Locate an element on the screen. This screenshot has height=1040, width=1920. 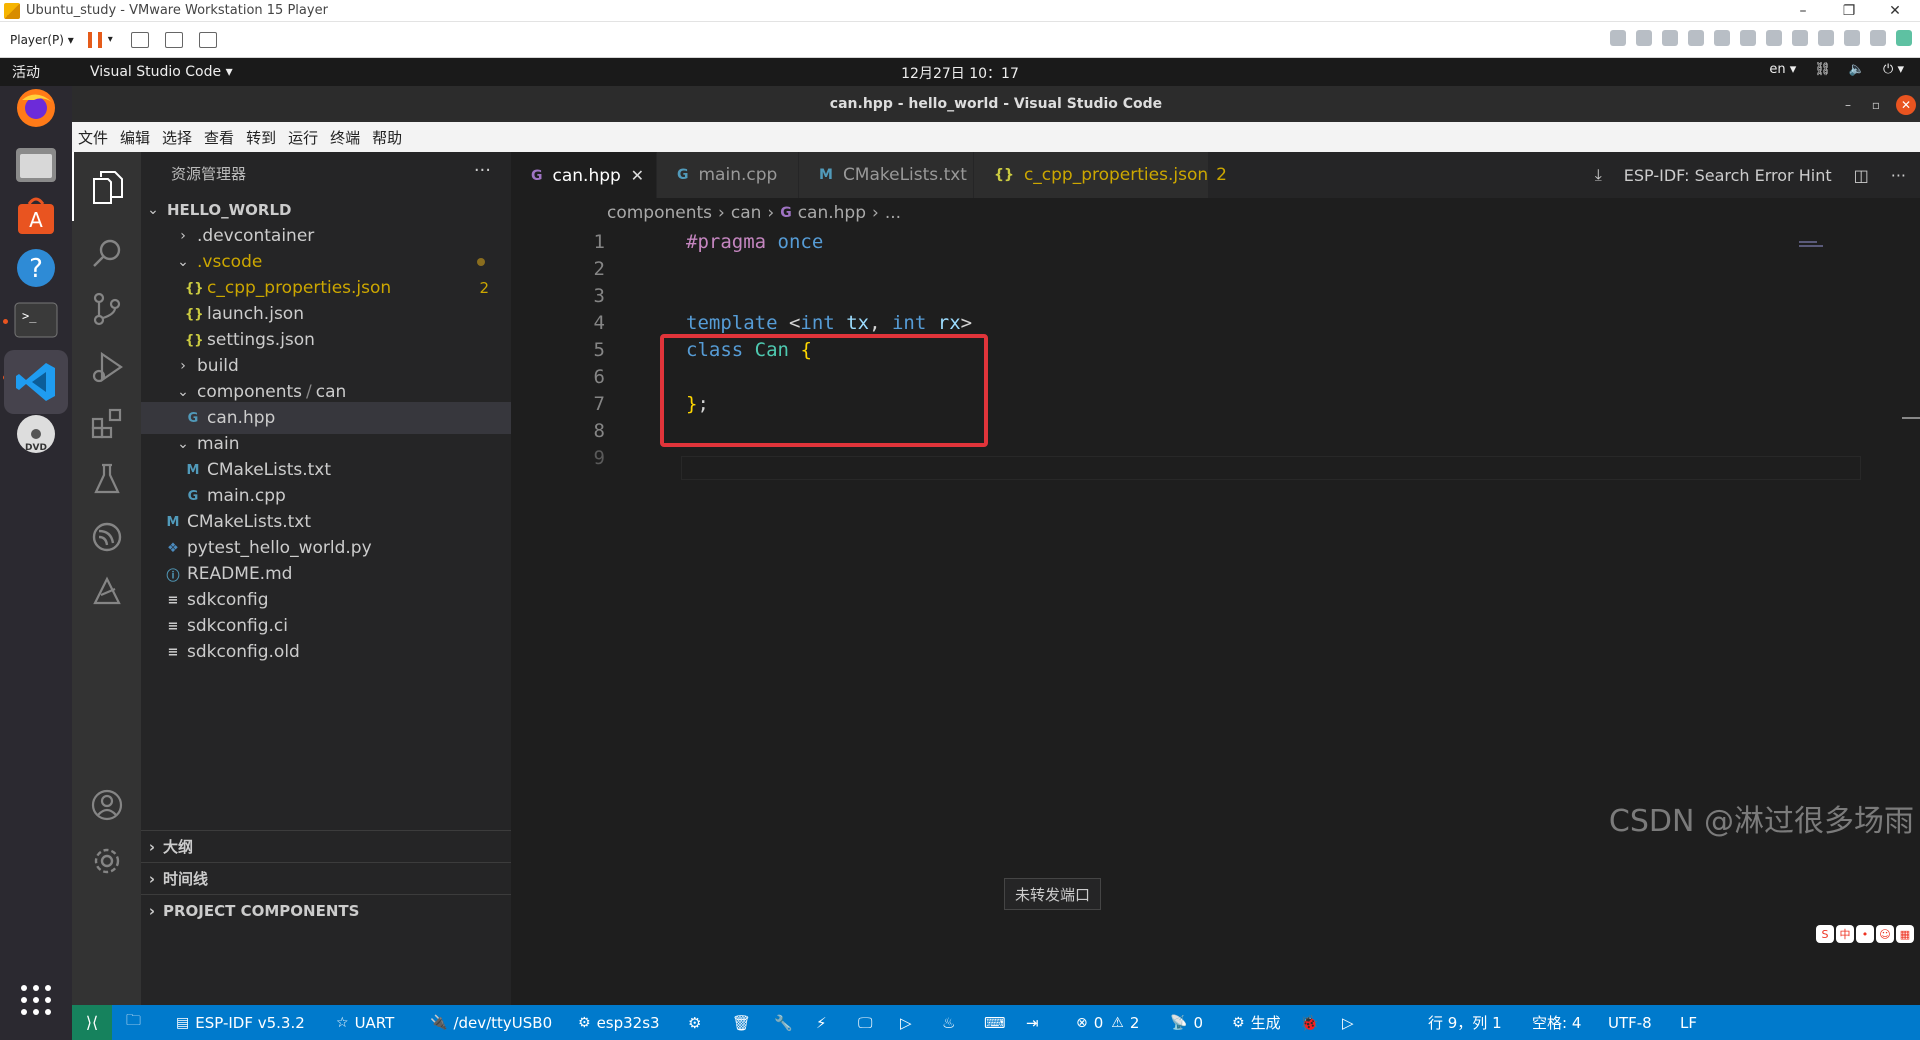
menu-go: 转到 is located at coordinates (261, 137).